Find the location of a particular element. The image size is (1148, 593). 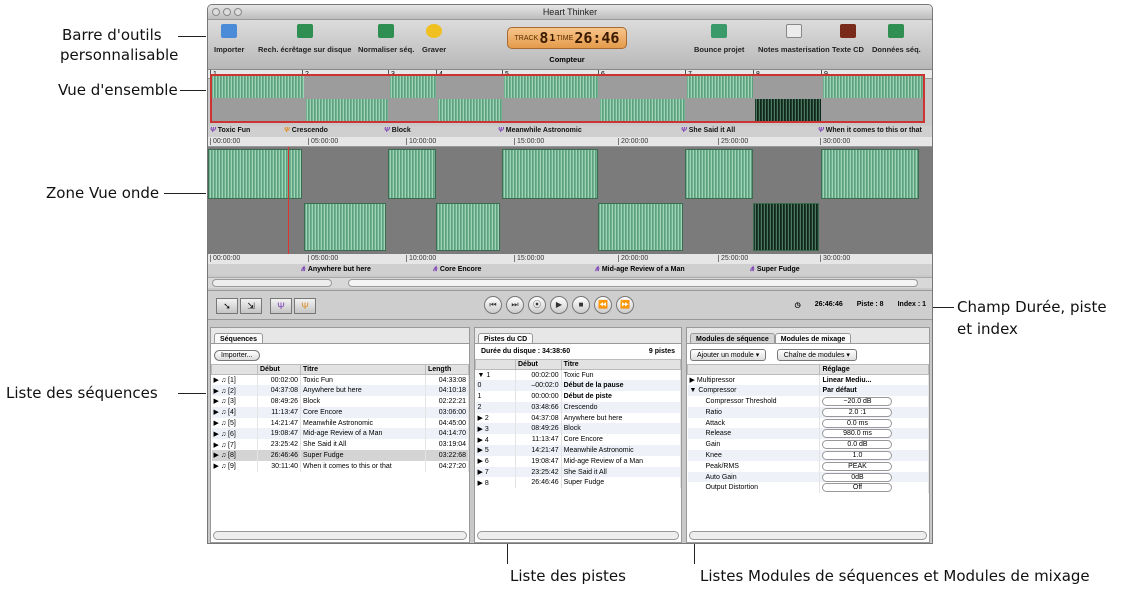

table-row: Auto Gain 0dB is located at coordinates (808, 477).